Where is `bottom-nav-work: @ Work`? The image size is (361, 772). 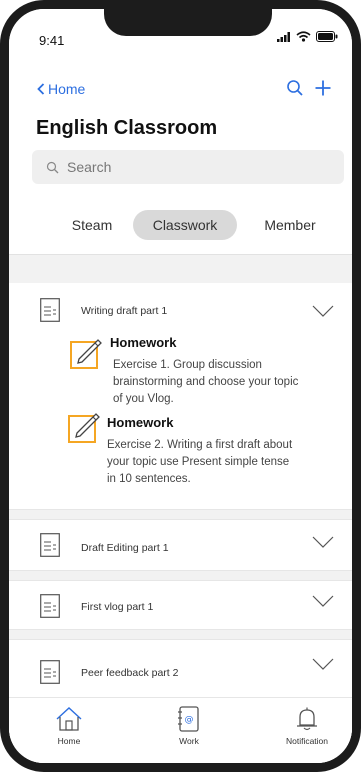
bottom-nav-work: @ Work is located at coordinates (189, 726).